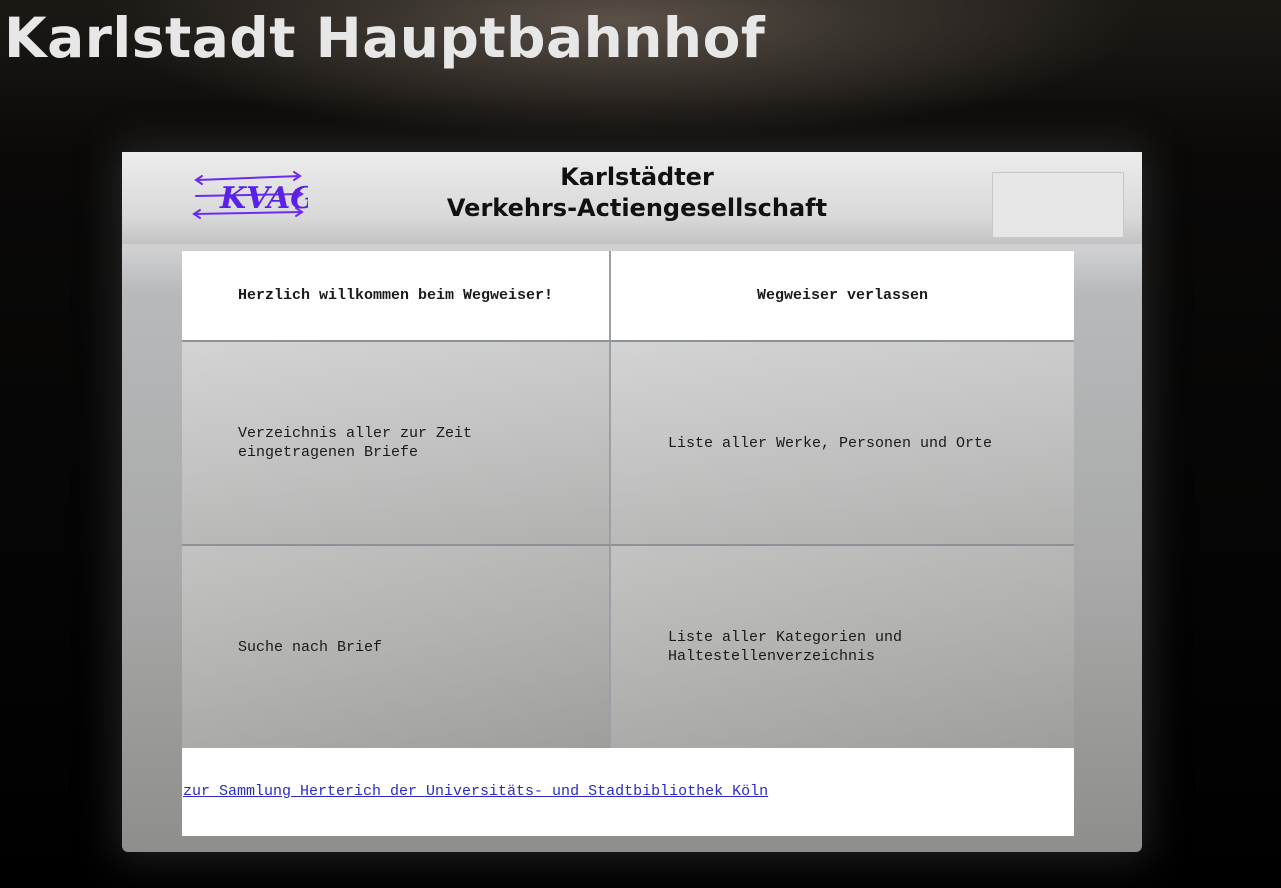  What do you see at coordinates (637, 208) in the screenshot?
I see `company-name-line2: Verkehrs-Actiengesellschaft` at bounding box center [637, 208].